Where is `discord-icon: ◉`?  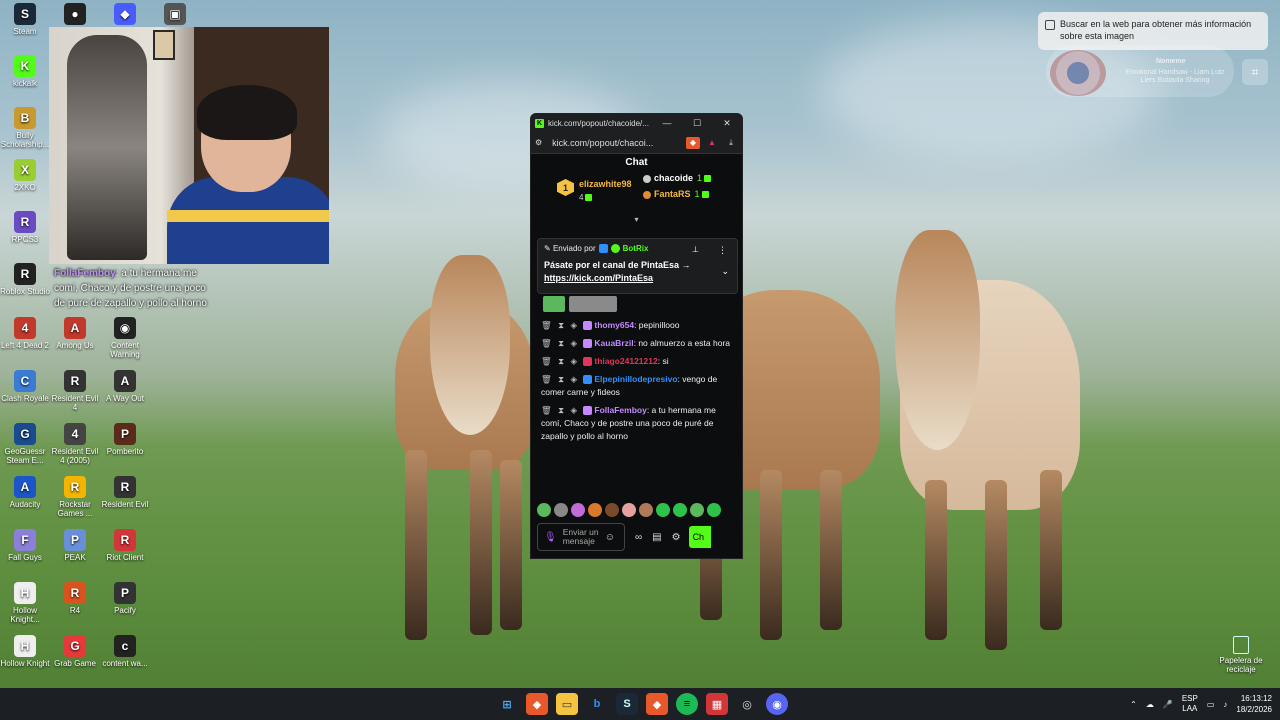
discord-icon: ◉ is located at coordinates (777, 704).